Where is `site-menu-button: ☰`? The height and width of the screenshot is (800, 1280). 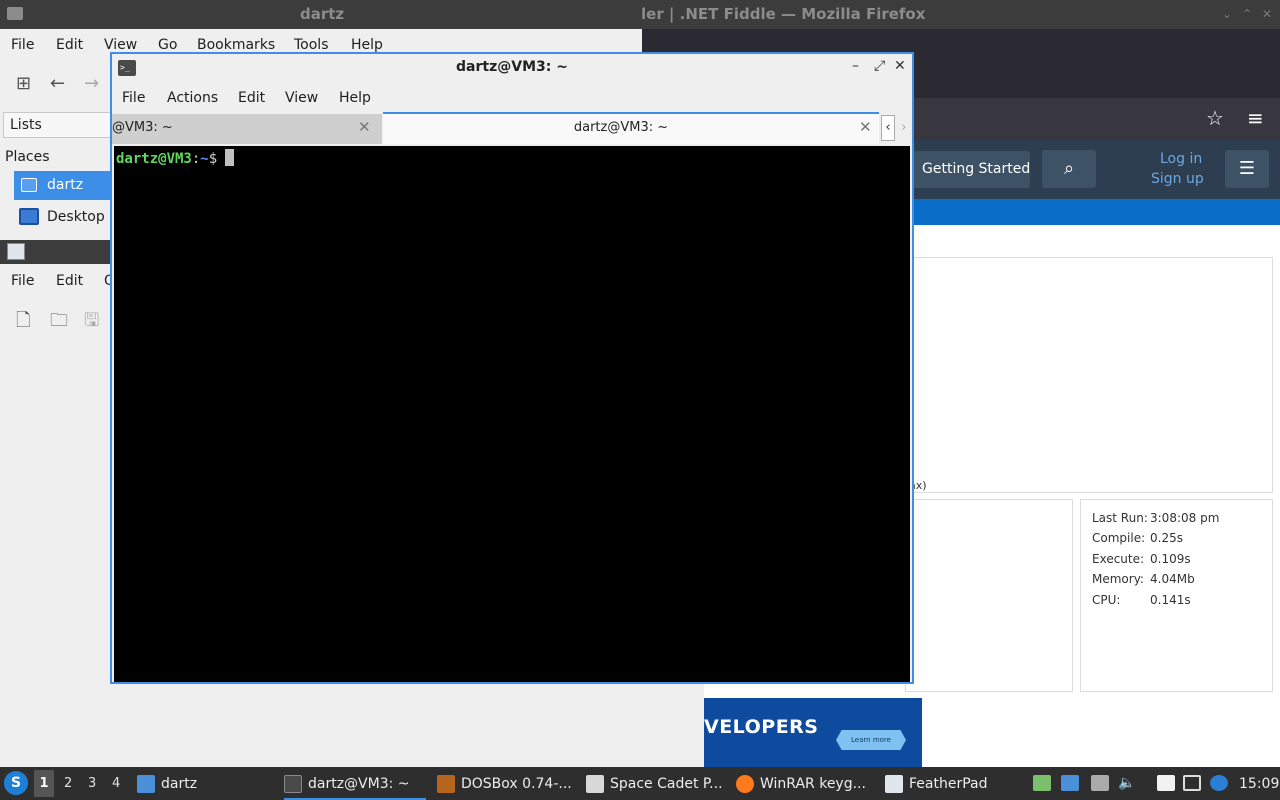 site-menu-button: ☰ is located at coordinates (1247, 169).